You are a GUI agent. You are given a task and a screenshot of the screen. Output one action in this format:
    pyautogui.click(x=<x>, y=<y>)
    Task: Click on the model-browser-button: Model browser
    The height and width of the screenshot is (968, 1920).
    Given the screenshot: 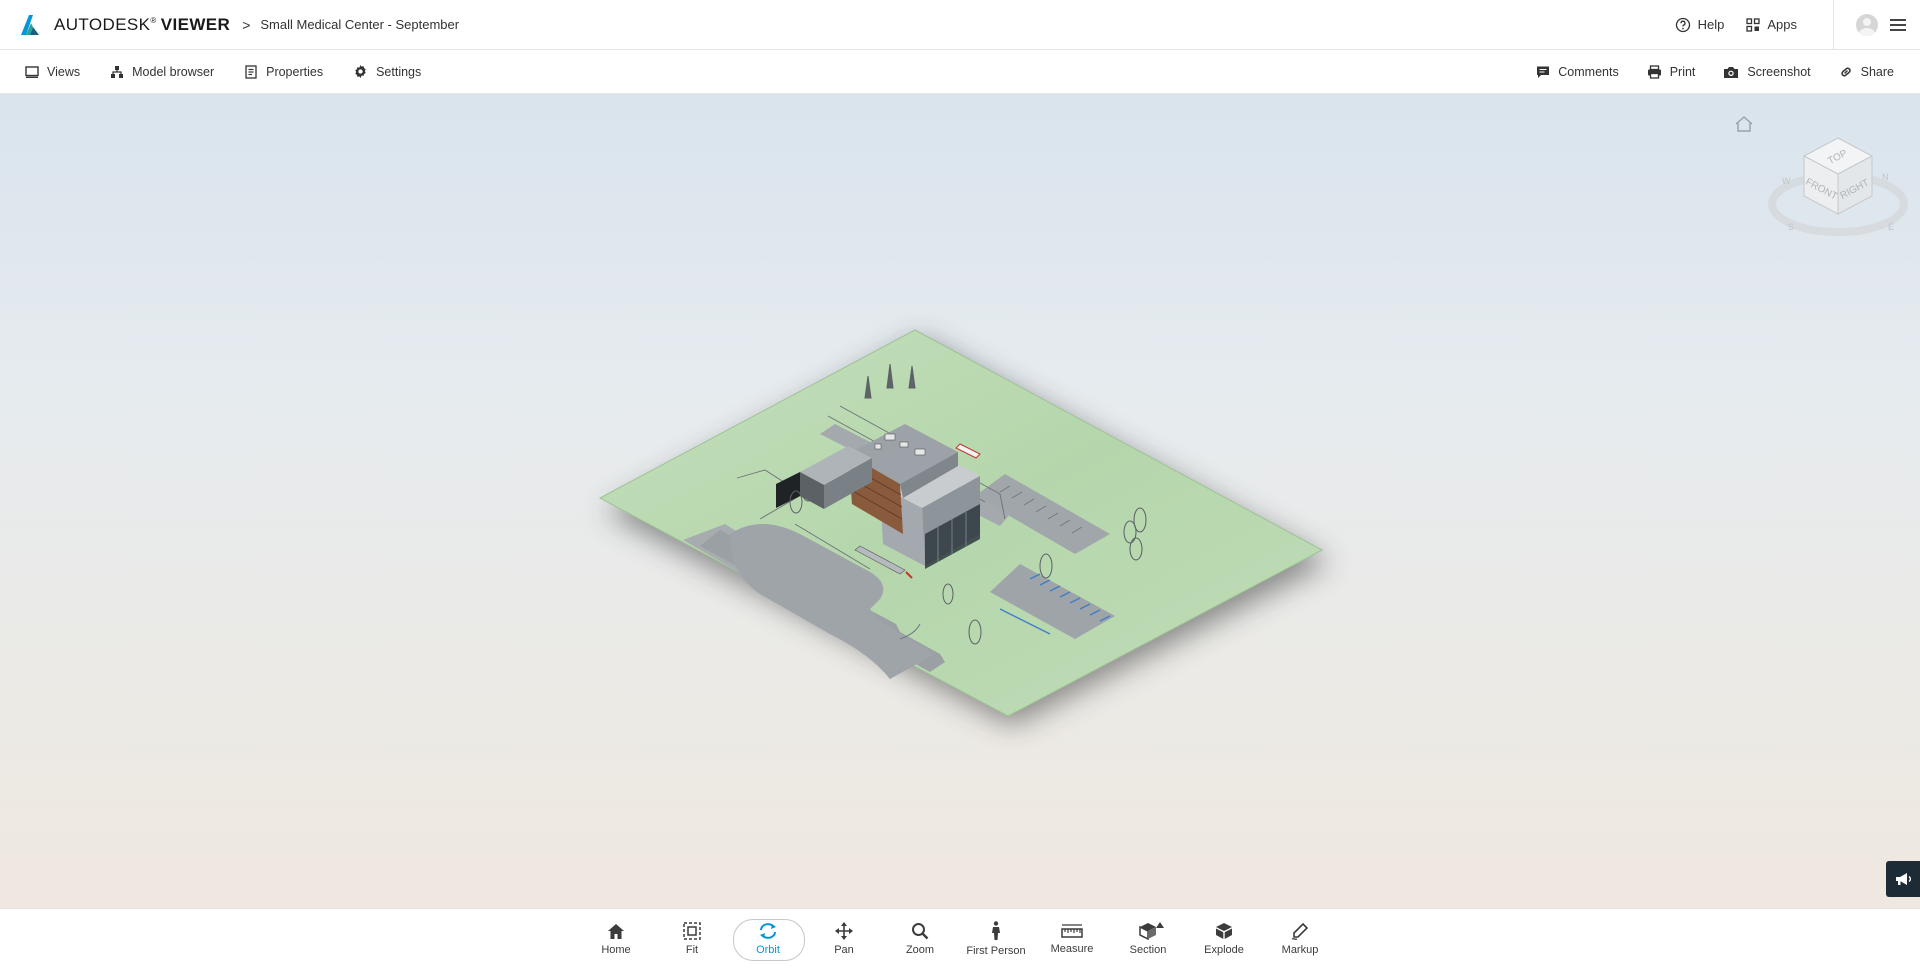 What is the action you would take?
    pyautogui.click(x=162, y=71)
    